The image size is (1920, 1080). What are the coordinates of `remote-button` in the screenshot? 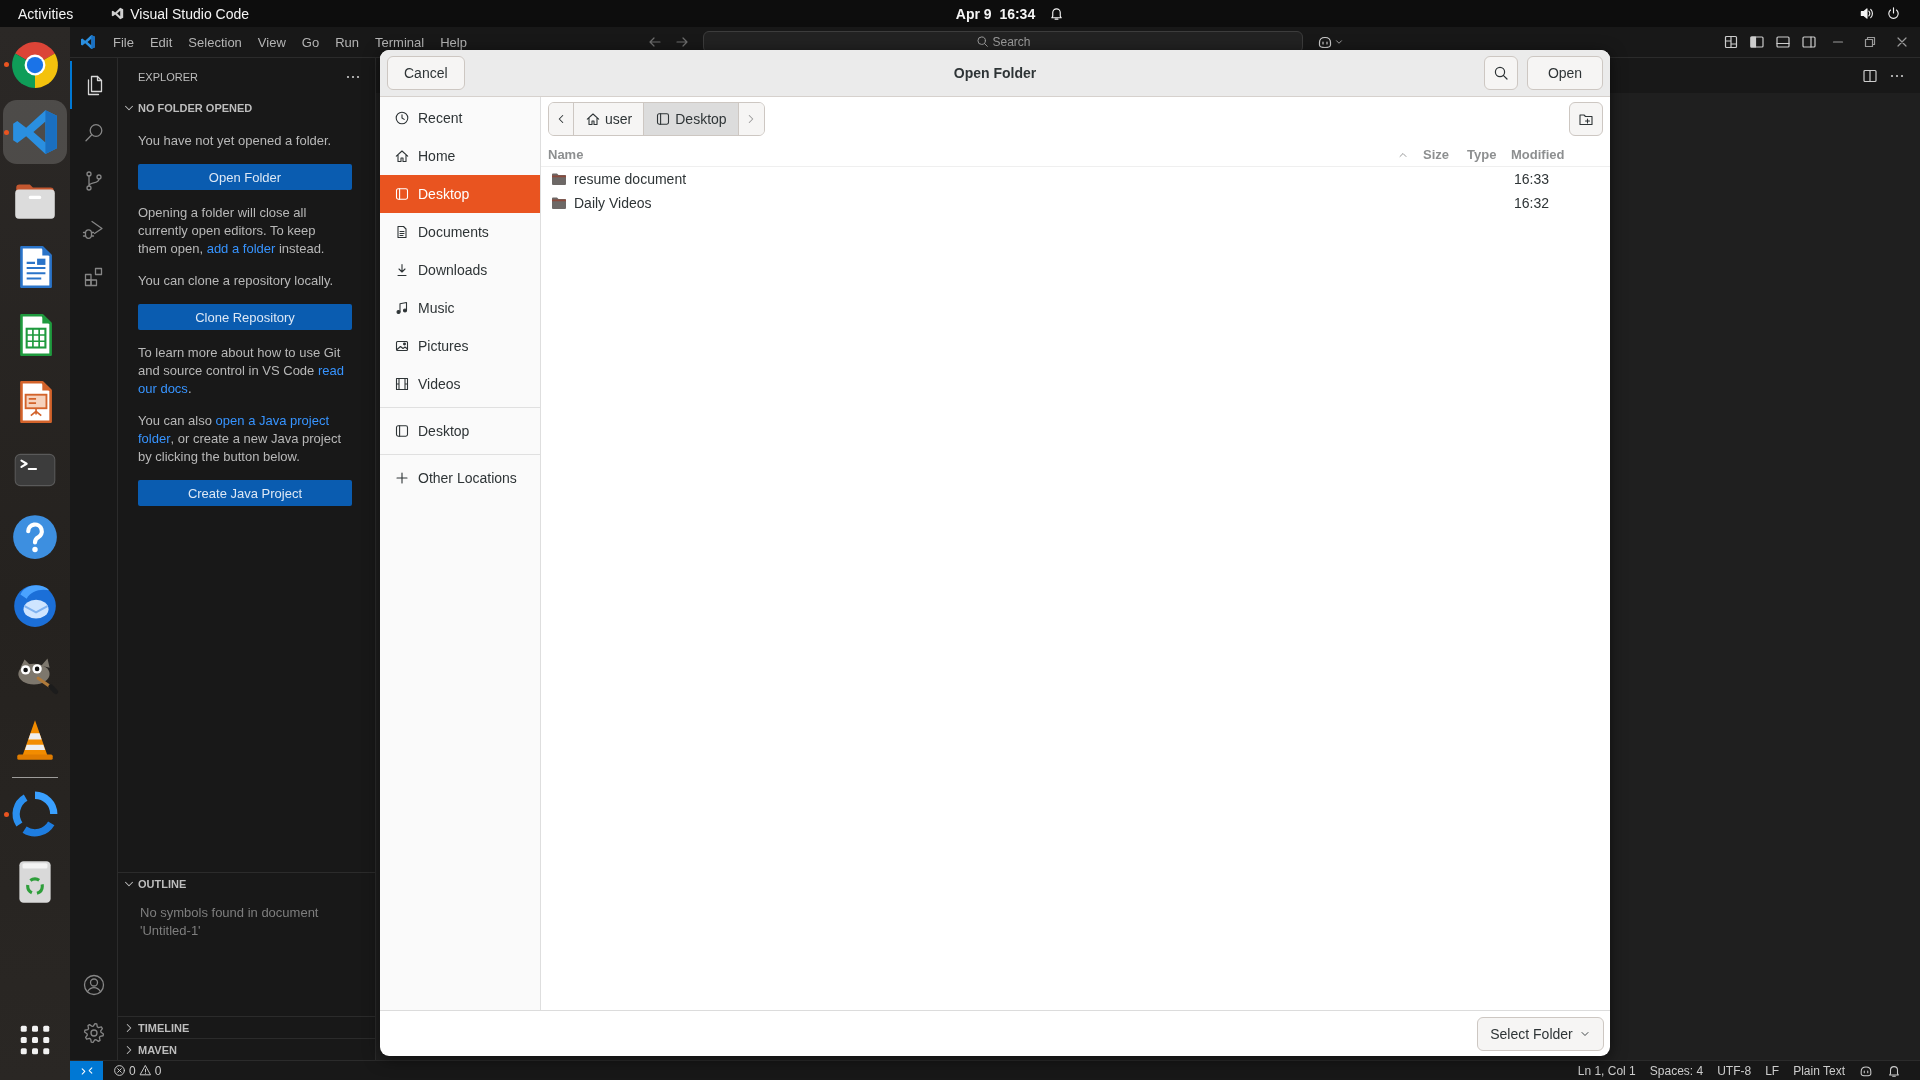 It's located at (86, 1070).